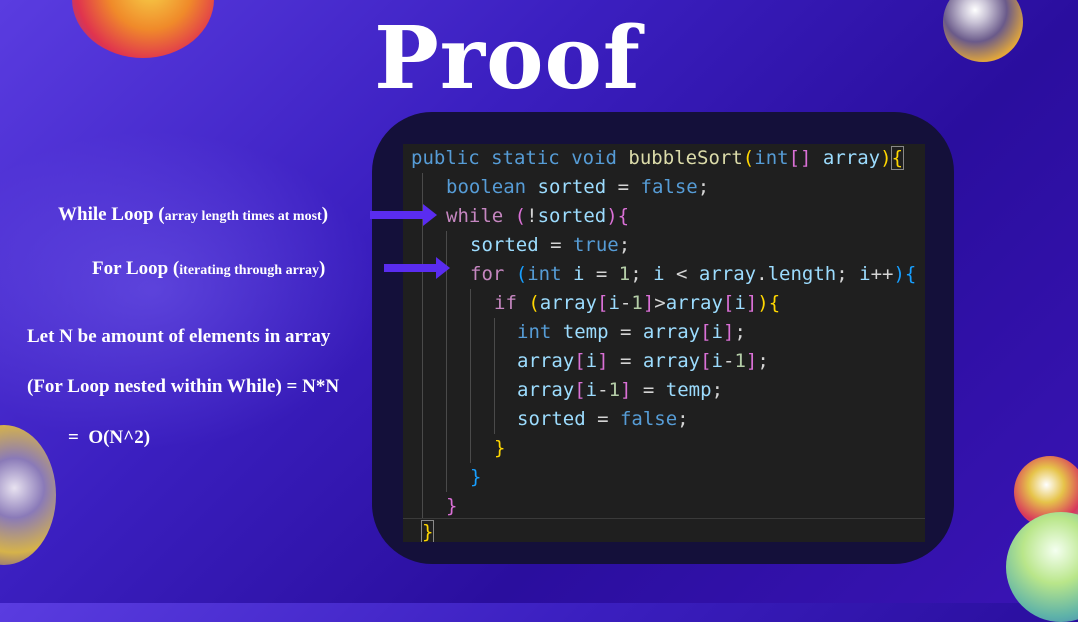 The image size is (1078, 622). What do you see at coordinates (500, 448) in the screenshot?
I see `code-line-11: }` at bounding box center [500, 448].